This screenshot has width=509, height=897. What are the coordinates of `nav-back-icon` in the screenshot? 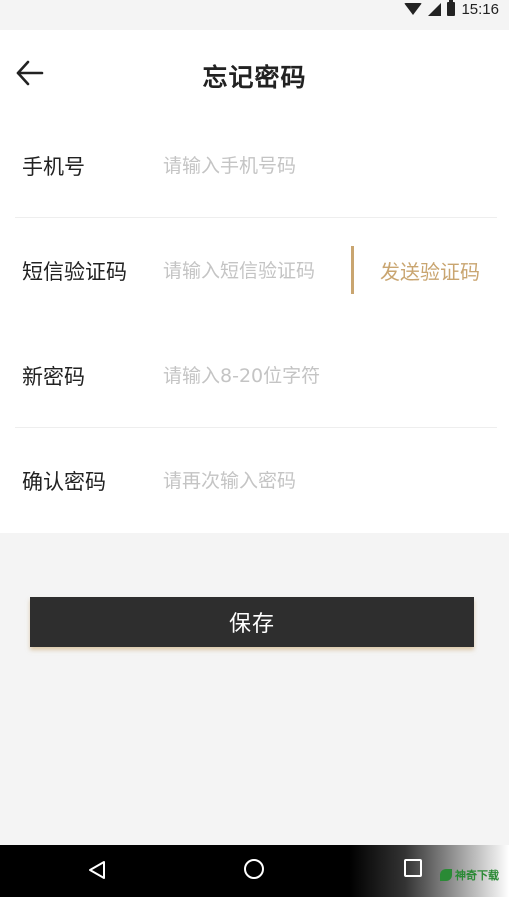 It's located at (97, 870).